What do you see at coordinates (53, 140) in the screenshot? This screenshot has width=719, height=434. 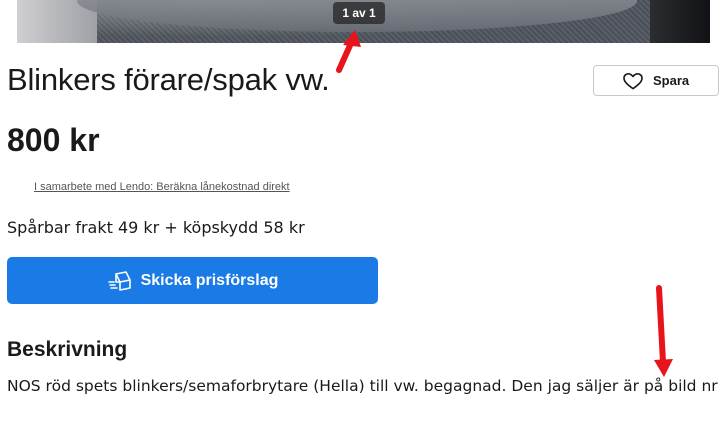 I see `listing-price: 800 kr` at bounding box center [53, 140].